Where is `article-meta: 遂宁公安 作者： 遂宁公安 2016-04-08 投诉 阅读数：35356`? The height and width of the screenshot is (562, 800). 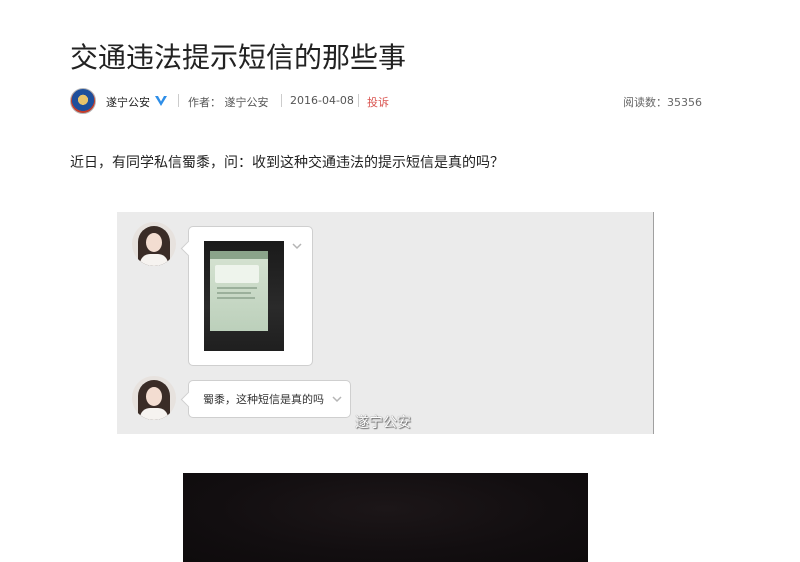
article-meta: 遂宁公安 作者： 遂宁公安 2016-04-08 投诉 阅读数：35356 is located at coordinates (386, 102).